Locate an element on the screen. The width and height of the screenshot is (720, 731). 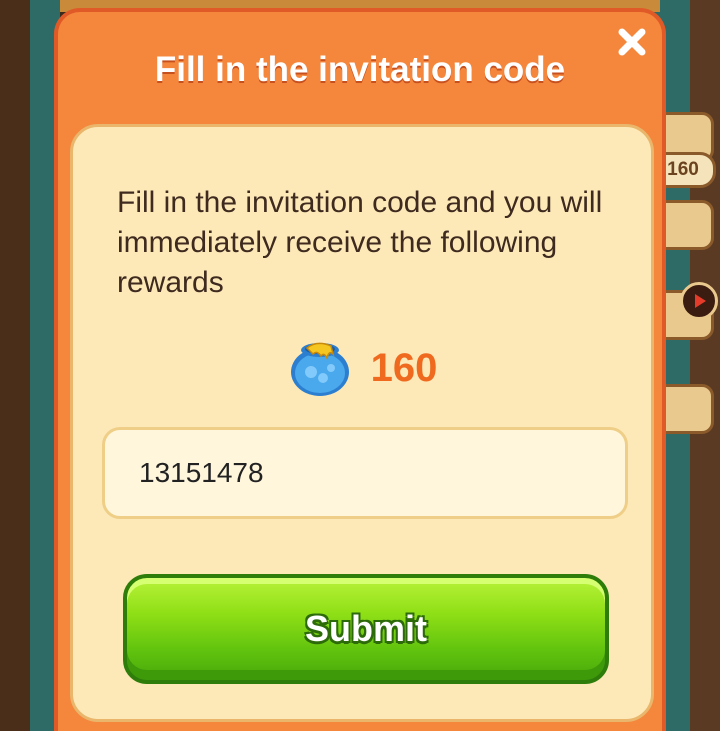
close-button is located at coordinates (632, 42).